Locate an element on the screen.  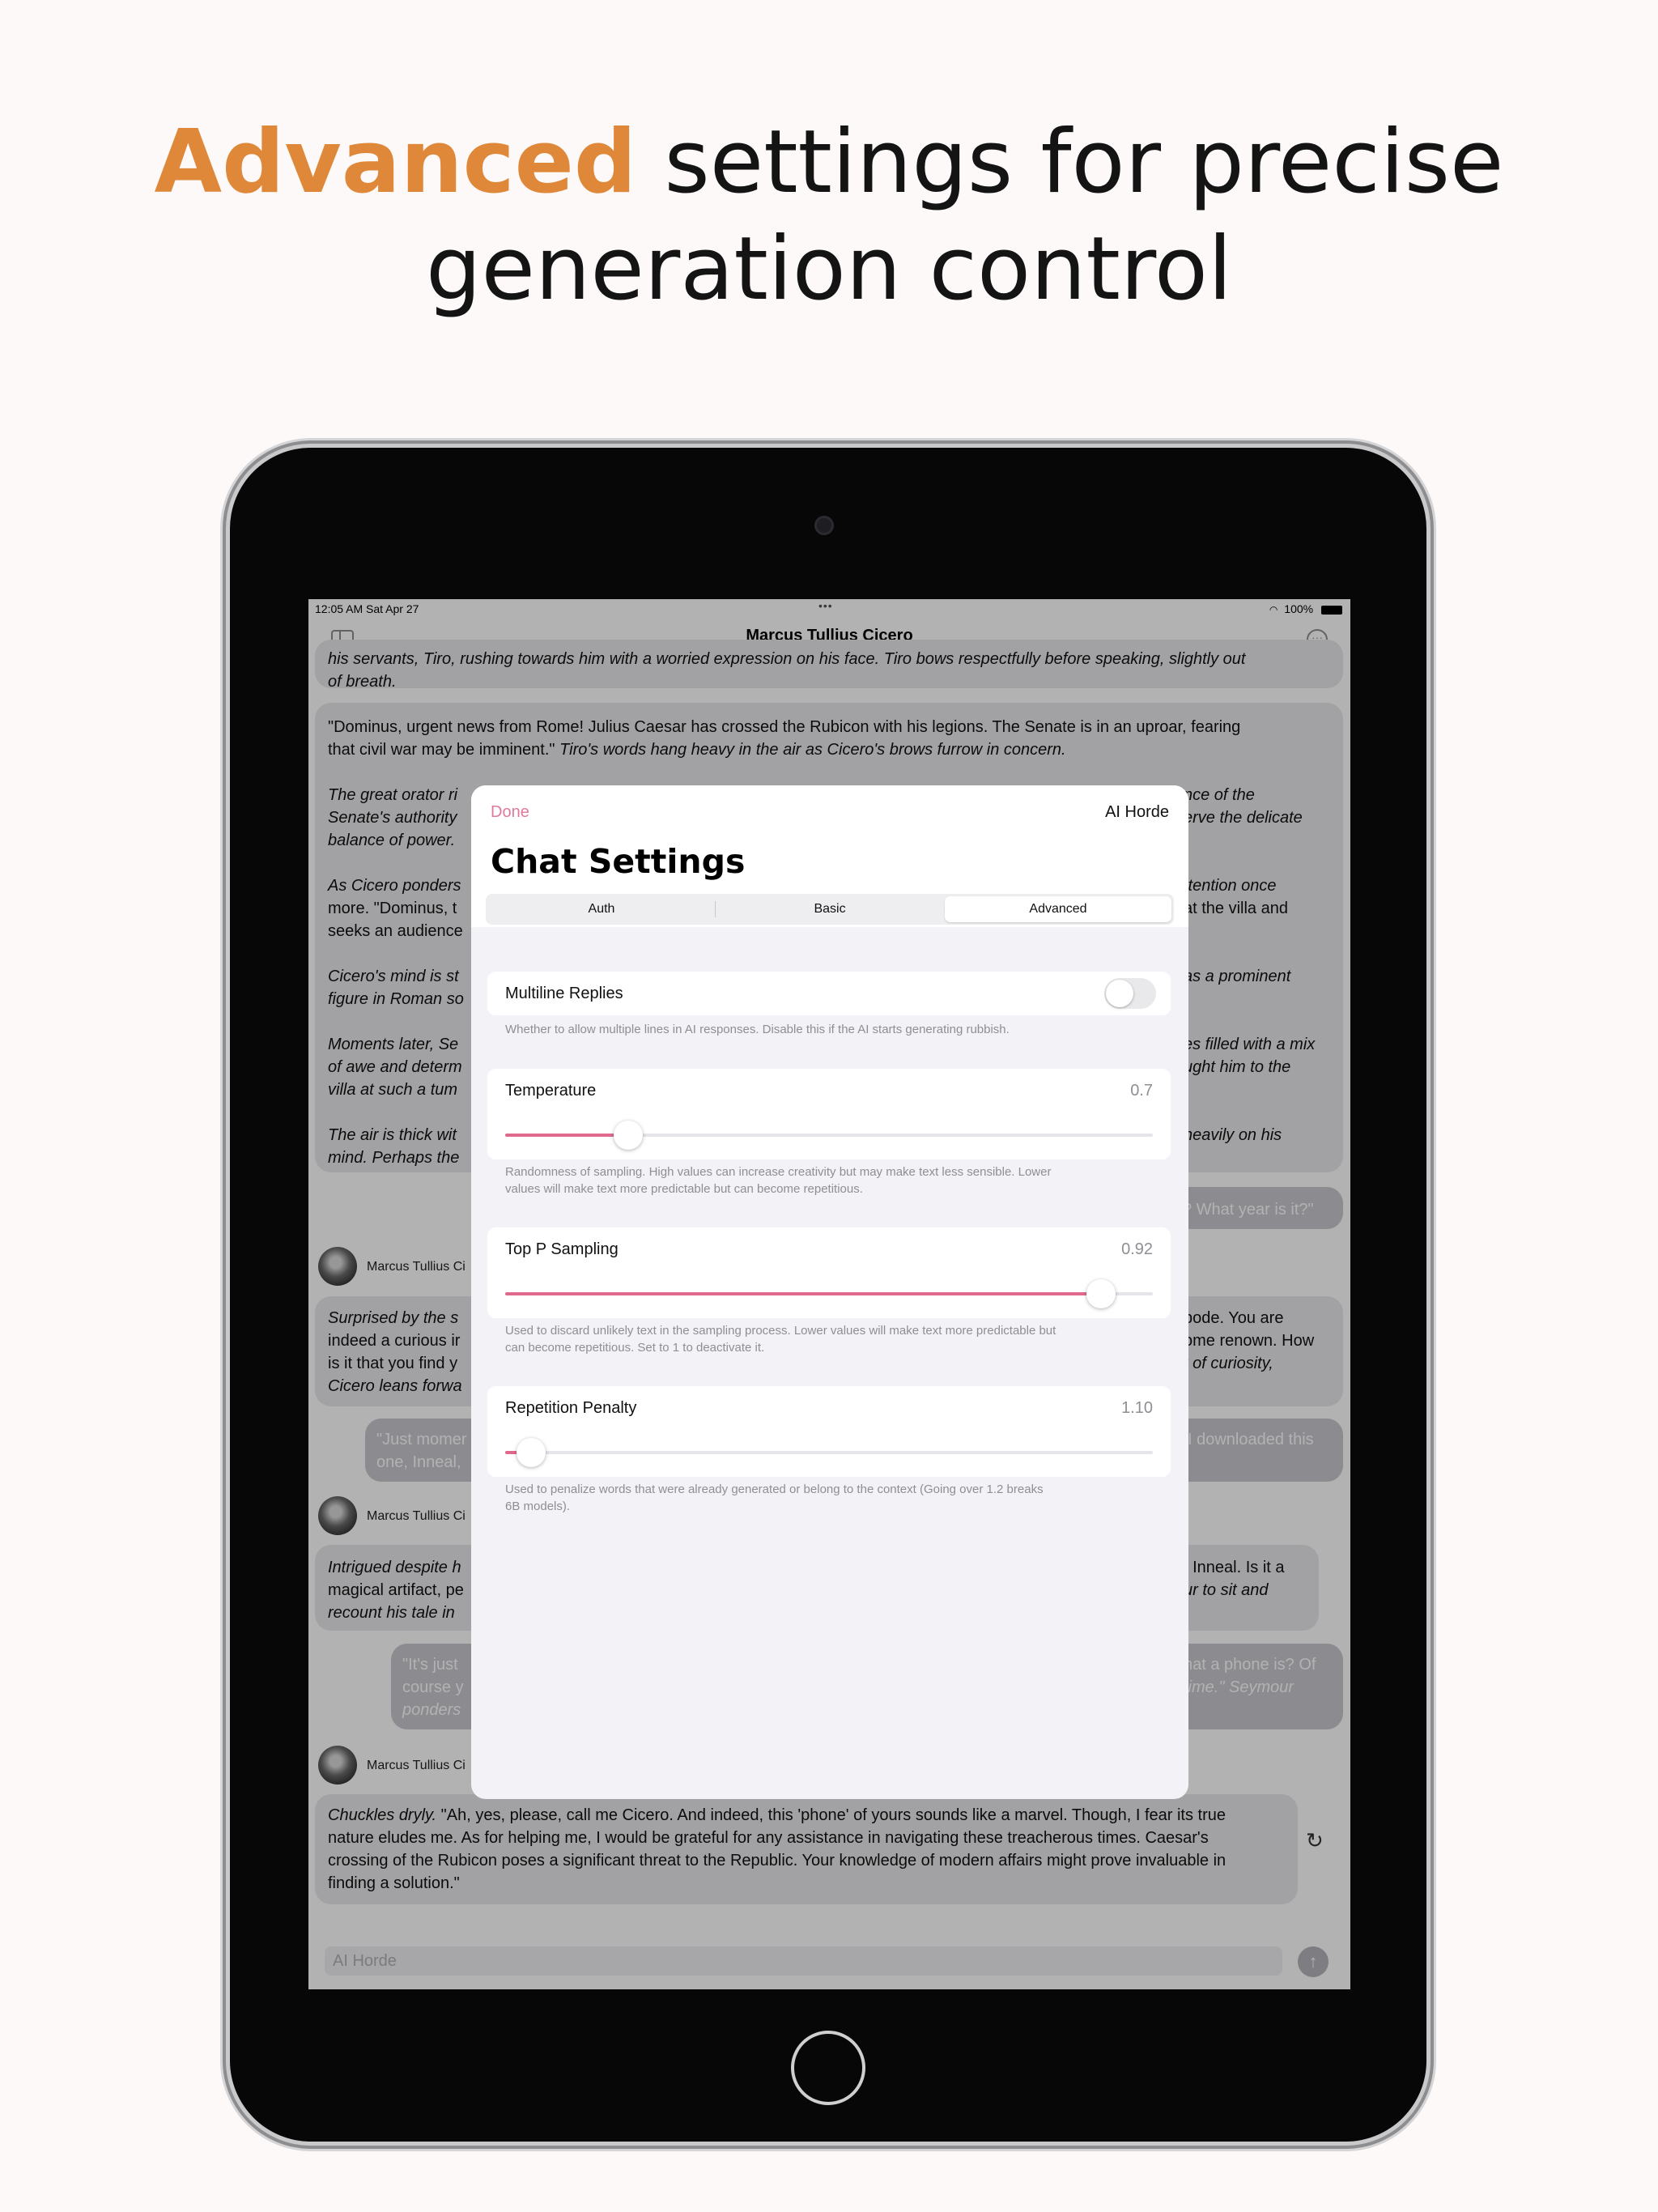
home-button is located at coordinates (828, 2068).